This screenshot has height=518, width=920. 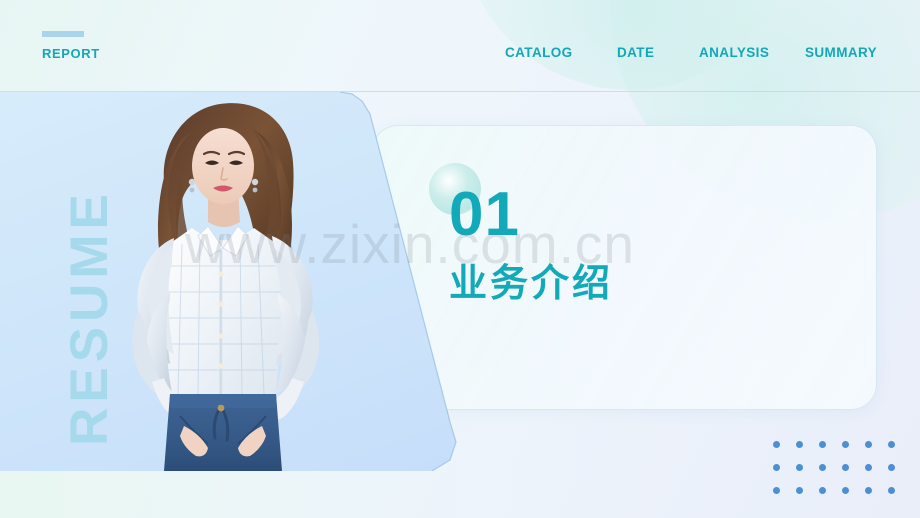 What do you see at coordinates (841, 53) in the screenshot?
I see `nav-item-summary: SUMMARY` at bounding box center [841, 53].